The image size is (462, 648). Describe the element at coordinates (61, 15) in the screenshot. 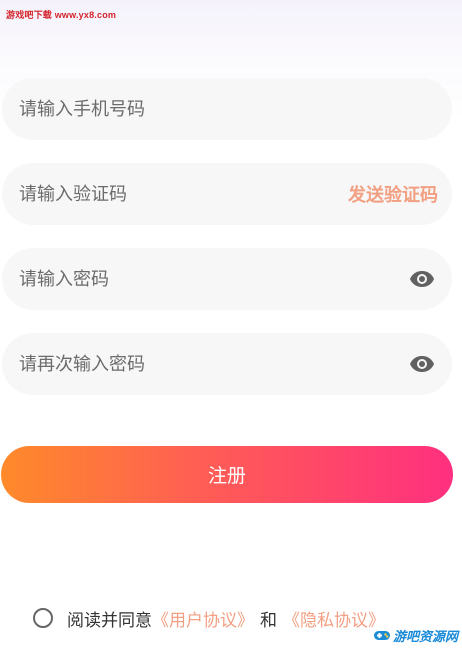

I see `watermark-top: 游戏吧下载 www.yx8.com` at that location.